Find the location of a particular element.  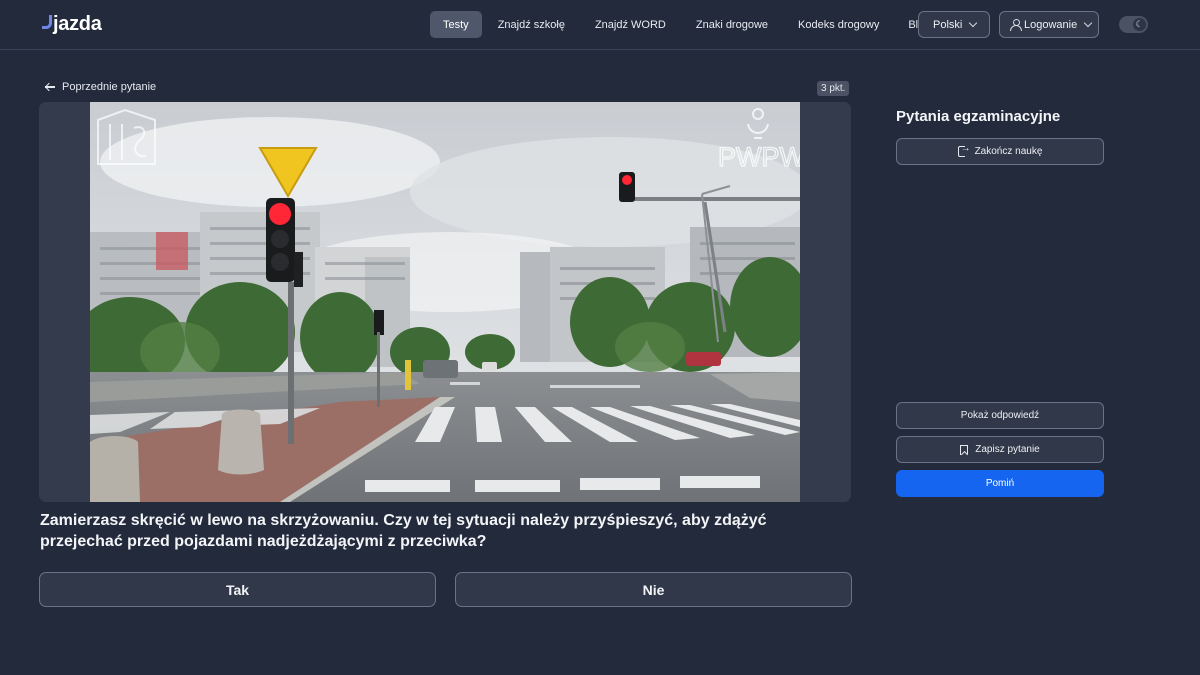

user-icon is located at coordinates (1016, 25).